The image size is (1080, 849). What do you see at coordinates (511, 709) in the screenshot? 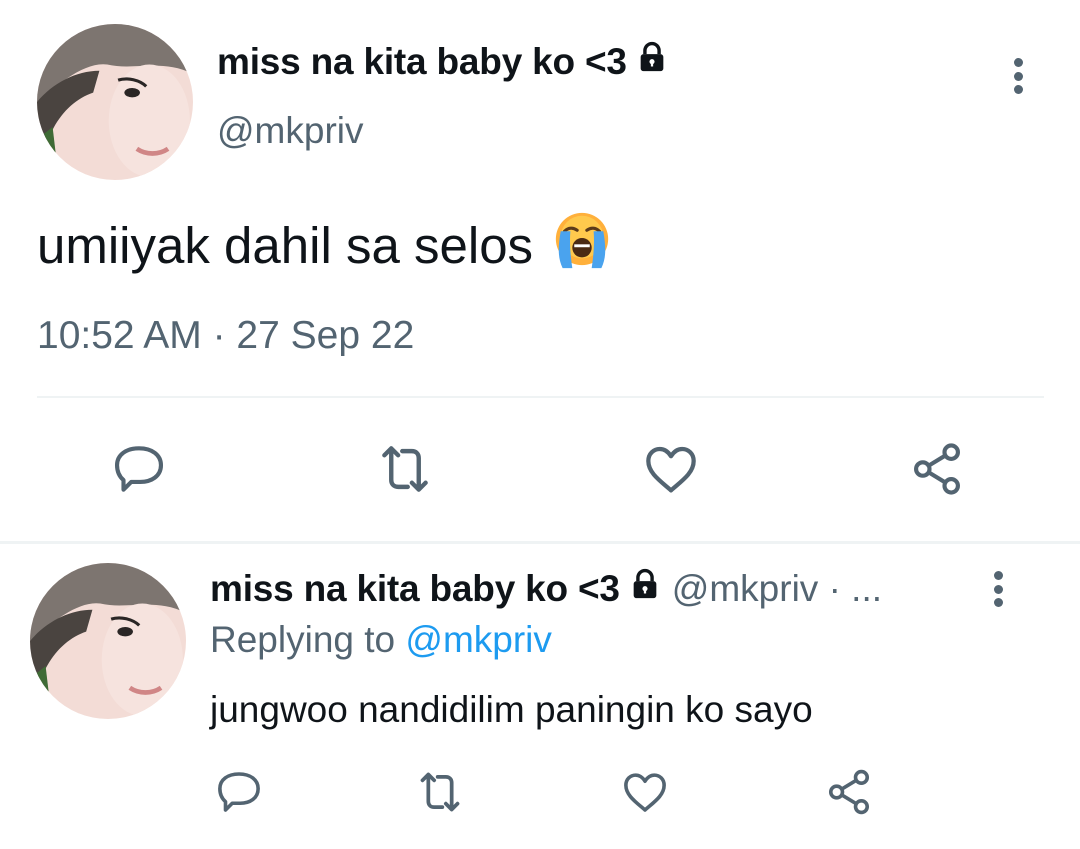
I see `reply-text: jungwoo nandidilim paningin ko sayo` at bounding box center [511, 709].